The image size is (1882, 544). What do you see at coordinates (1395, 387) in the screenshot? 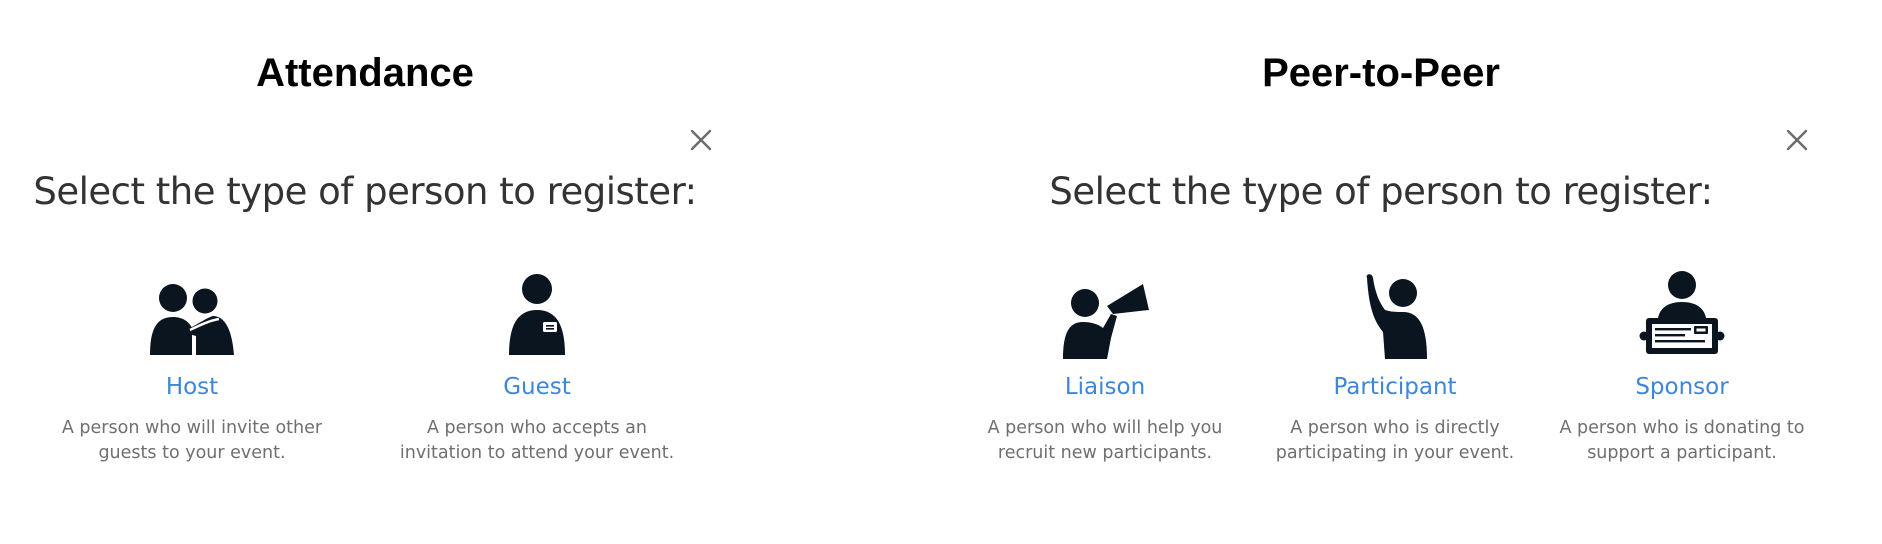
I see `participant-label: Participant` at bounding box center [1395, 387].